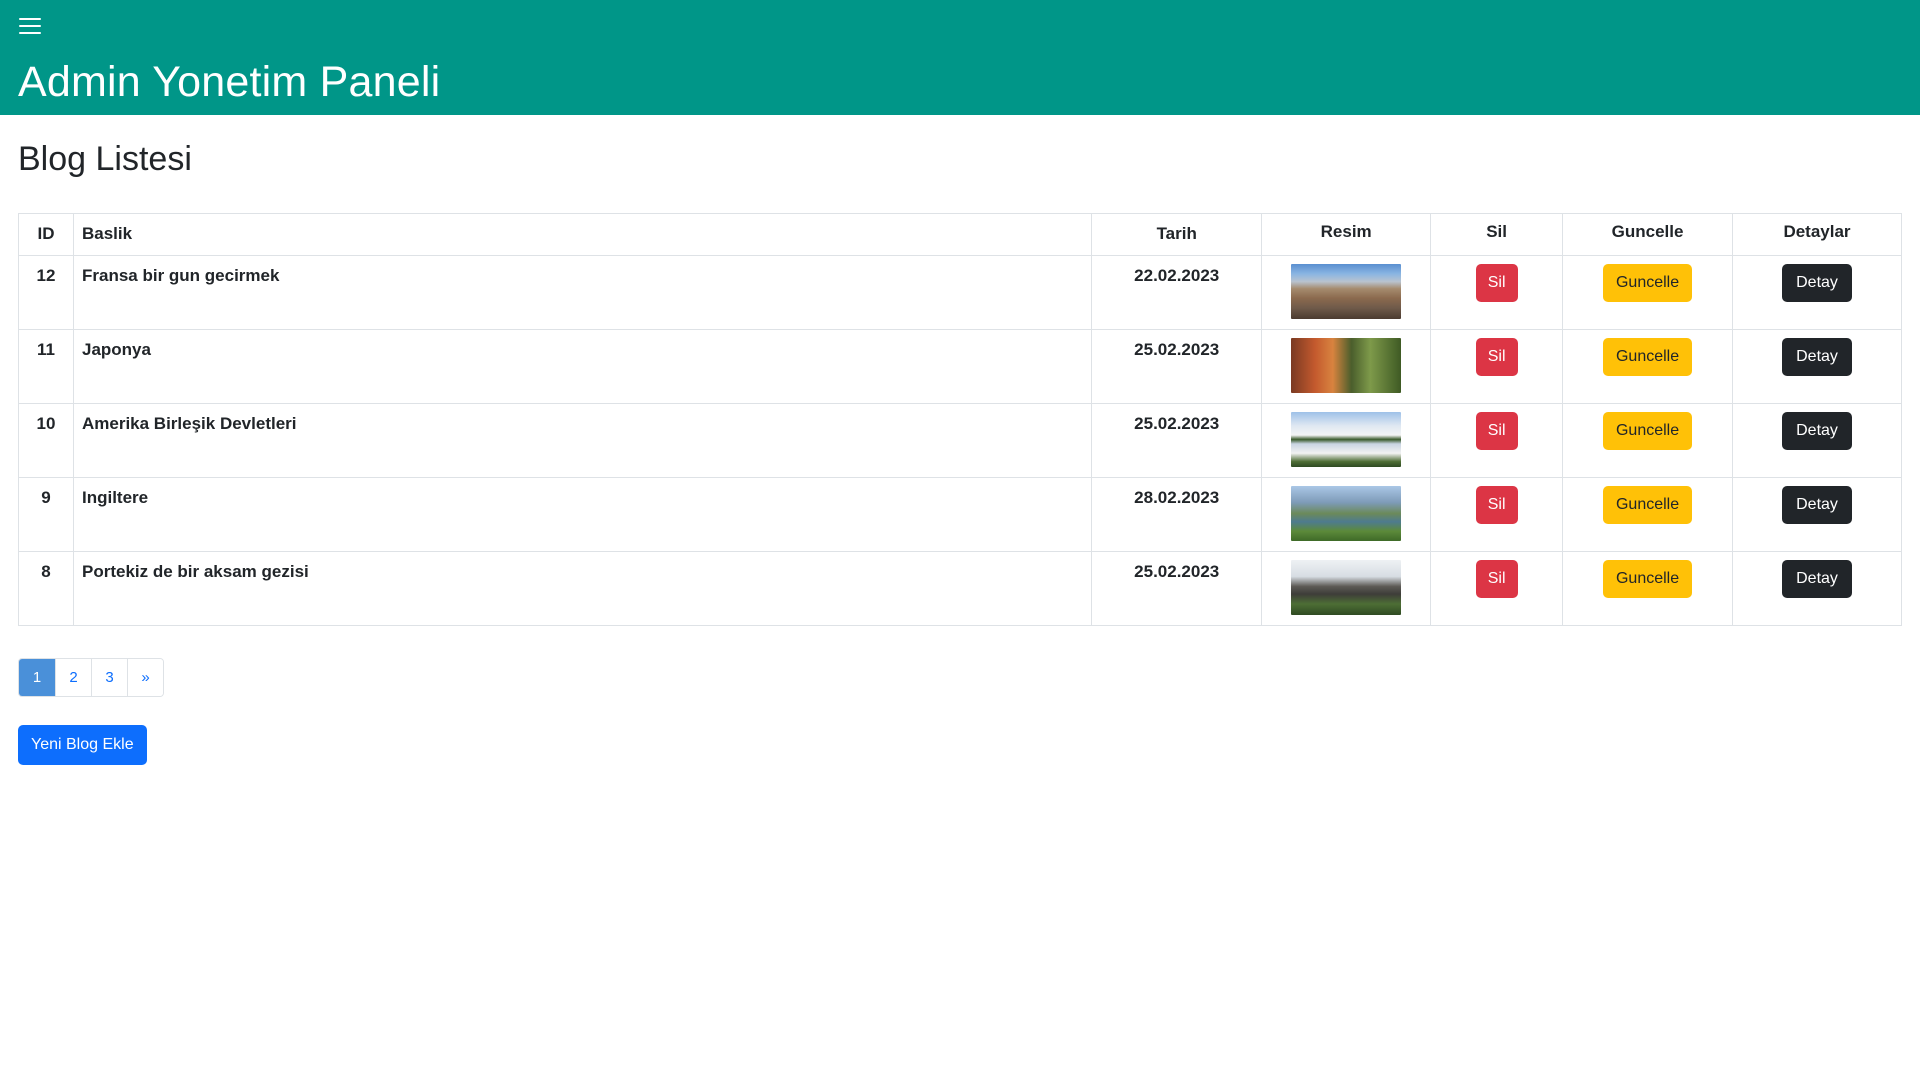 This screenshot has width=1920, height=1080. What do you see at coordinates (1346, 234) in the screenshot?
I see `column-header-image: Resim` at bounding box center [1346, 234].